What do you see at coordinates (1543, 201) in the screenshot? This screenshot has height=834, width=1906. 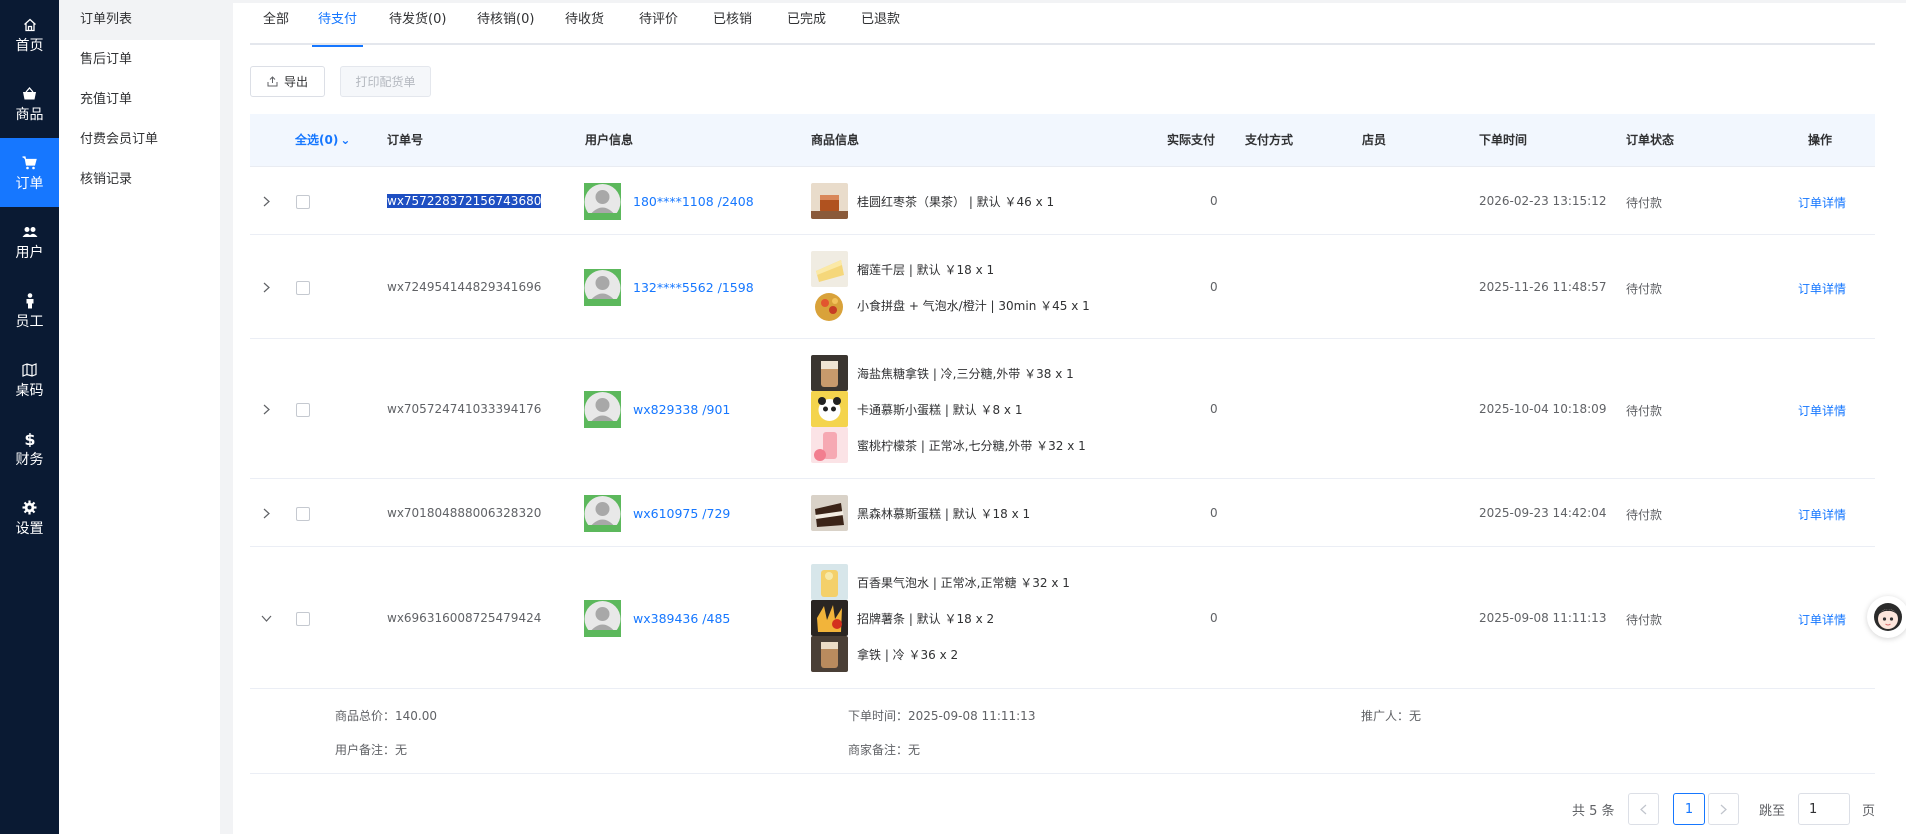 I see `order-time: 2026-02-23 13:15:12` at bounding box center [1543, 201].